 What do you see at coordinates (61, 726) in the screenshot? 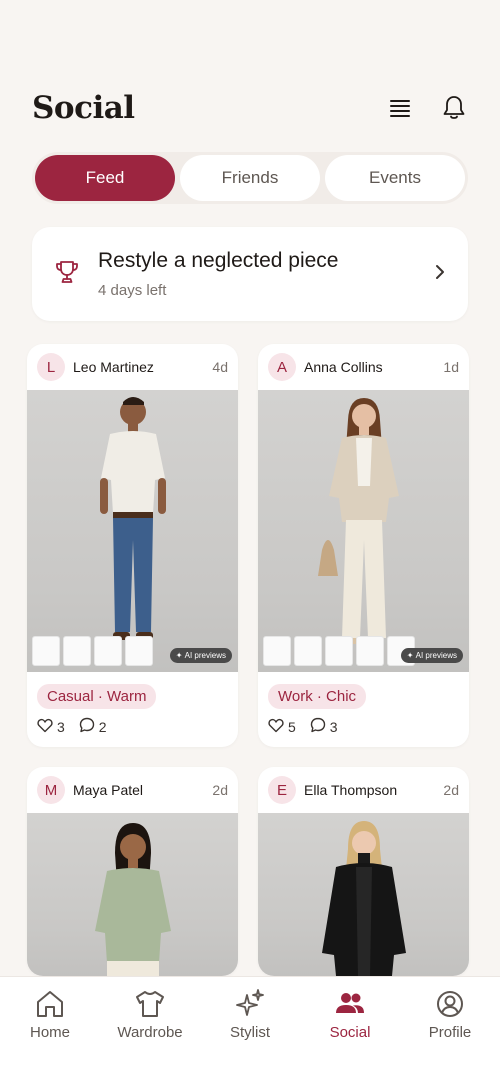
I see `like-count: 3` at bounding box center [61, 726].